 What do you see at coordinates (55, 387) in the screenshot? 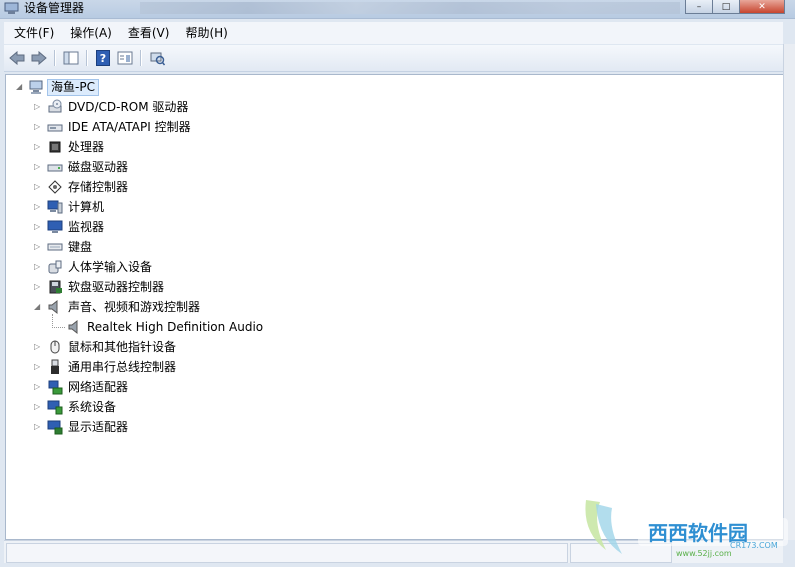
I see `network-adapter-icon` at bounding box center [55, 387].